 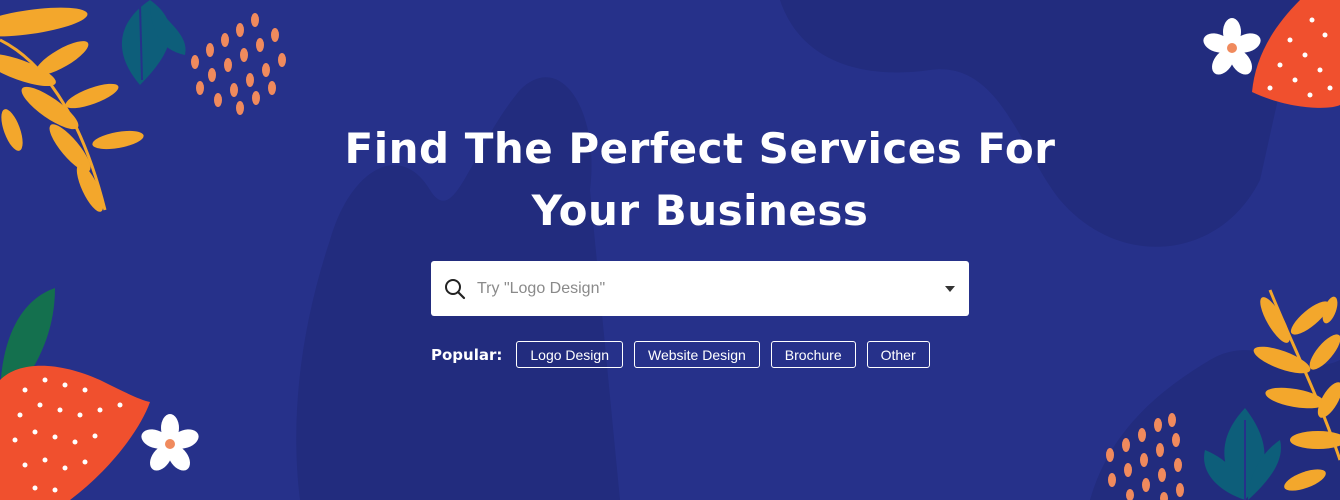 I want to click on search-bar, so click(x=700, y=288).